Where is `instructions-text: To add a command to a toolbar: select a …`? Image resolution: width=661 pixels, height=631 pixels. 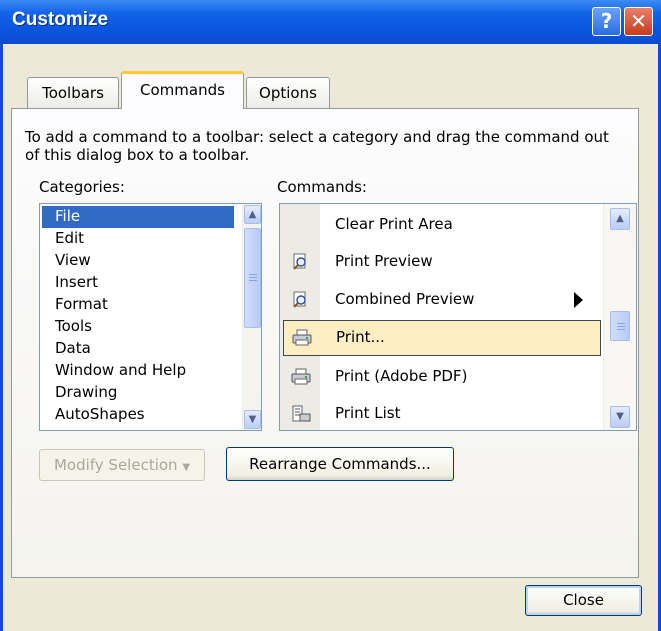 instructions-text: To add a command to a toolbar: select a … is located at coordinates (317, 146).